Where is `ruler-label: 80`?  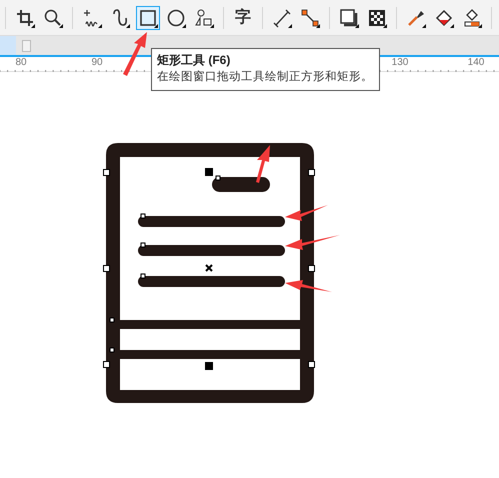
ruler-label: 80 is located at coordinates (21, 63).